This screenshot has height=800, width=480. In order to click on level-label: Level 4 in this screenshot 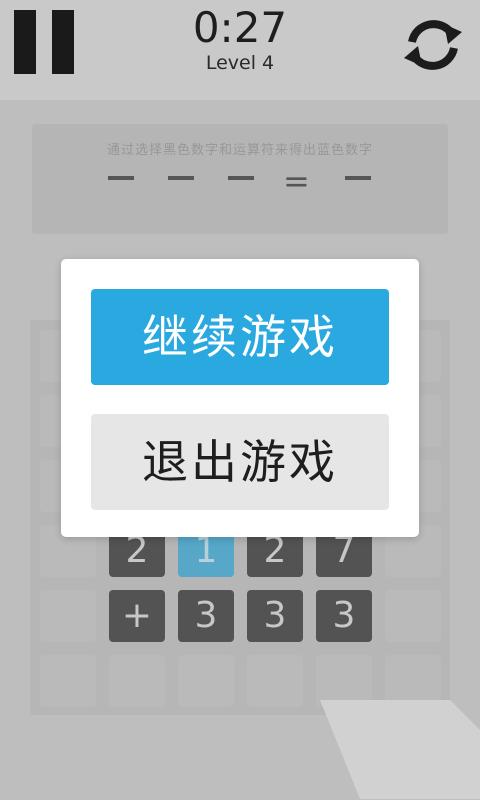, I will do `click(240, 63)`.